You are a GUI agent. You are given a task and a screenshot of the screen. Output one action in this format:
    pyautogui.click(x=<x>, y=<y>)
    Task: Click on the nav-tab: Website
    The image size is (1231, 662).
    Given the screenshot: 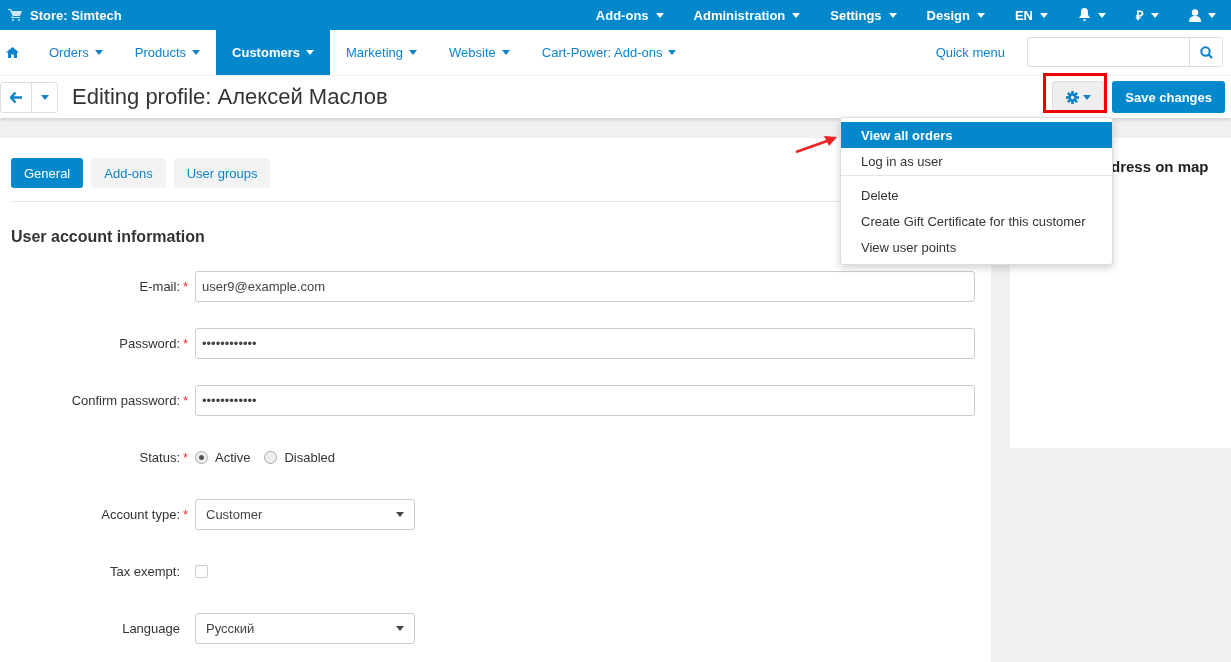 What is the action you would take?
    pyautogui.click(x=479, y=52)
    